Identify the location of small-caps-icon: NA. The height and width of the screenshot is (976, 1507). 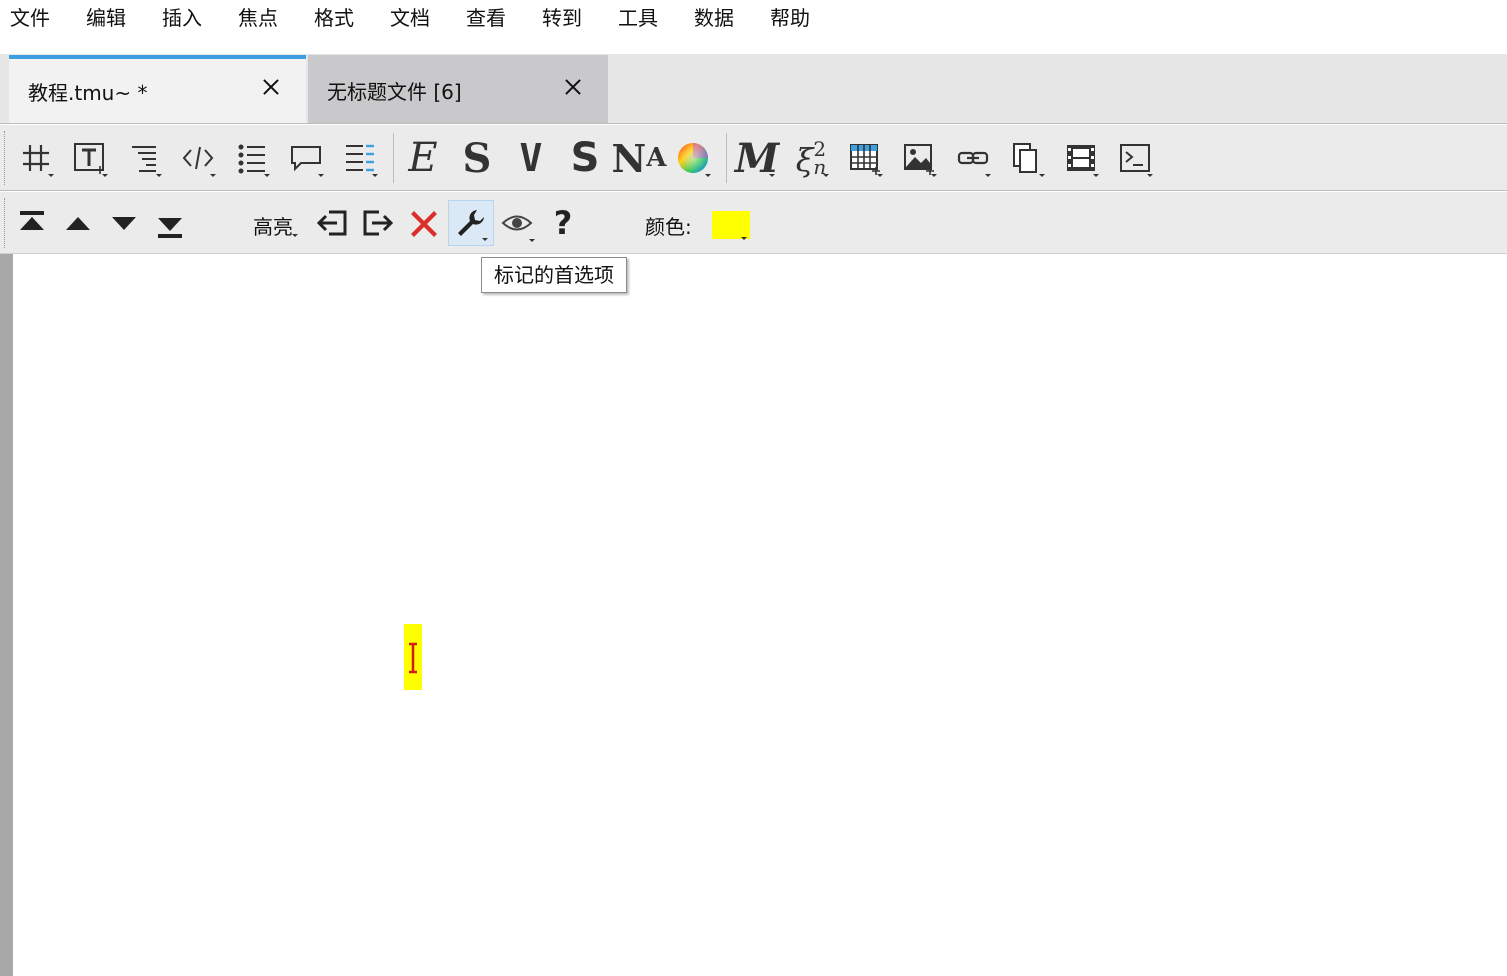
(639, 158).